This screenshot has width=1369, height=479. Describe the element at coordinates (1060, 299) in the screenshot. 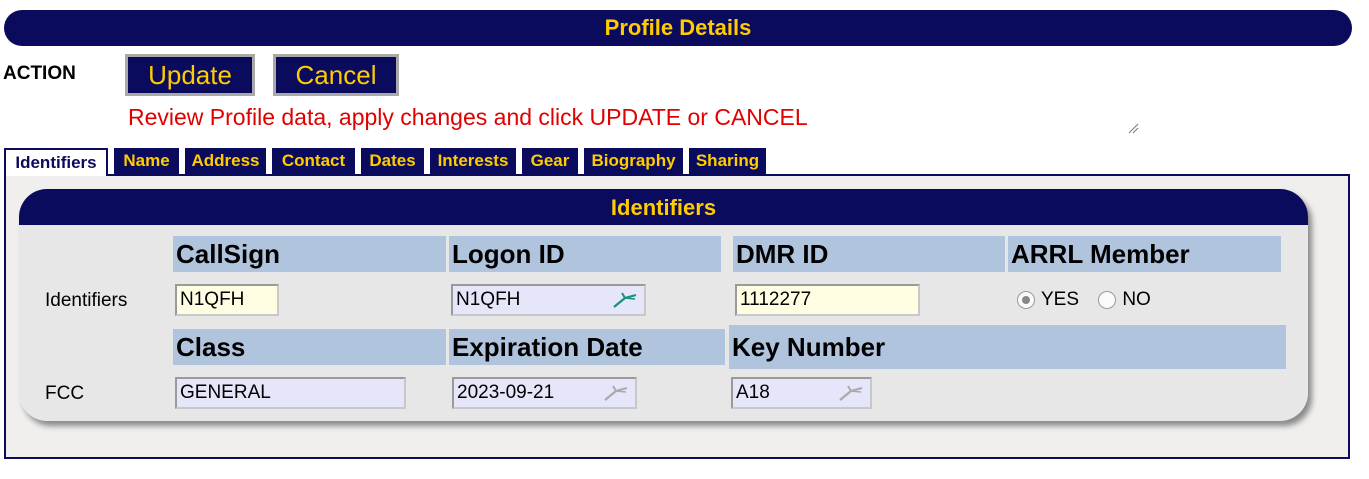

I see `arrl-yes-label: YES` at that location.